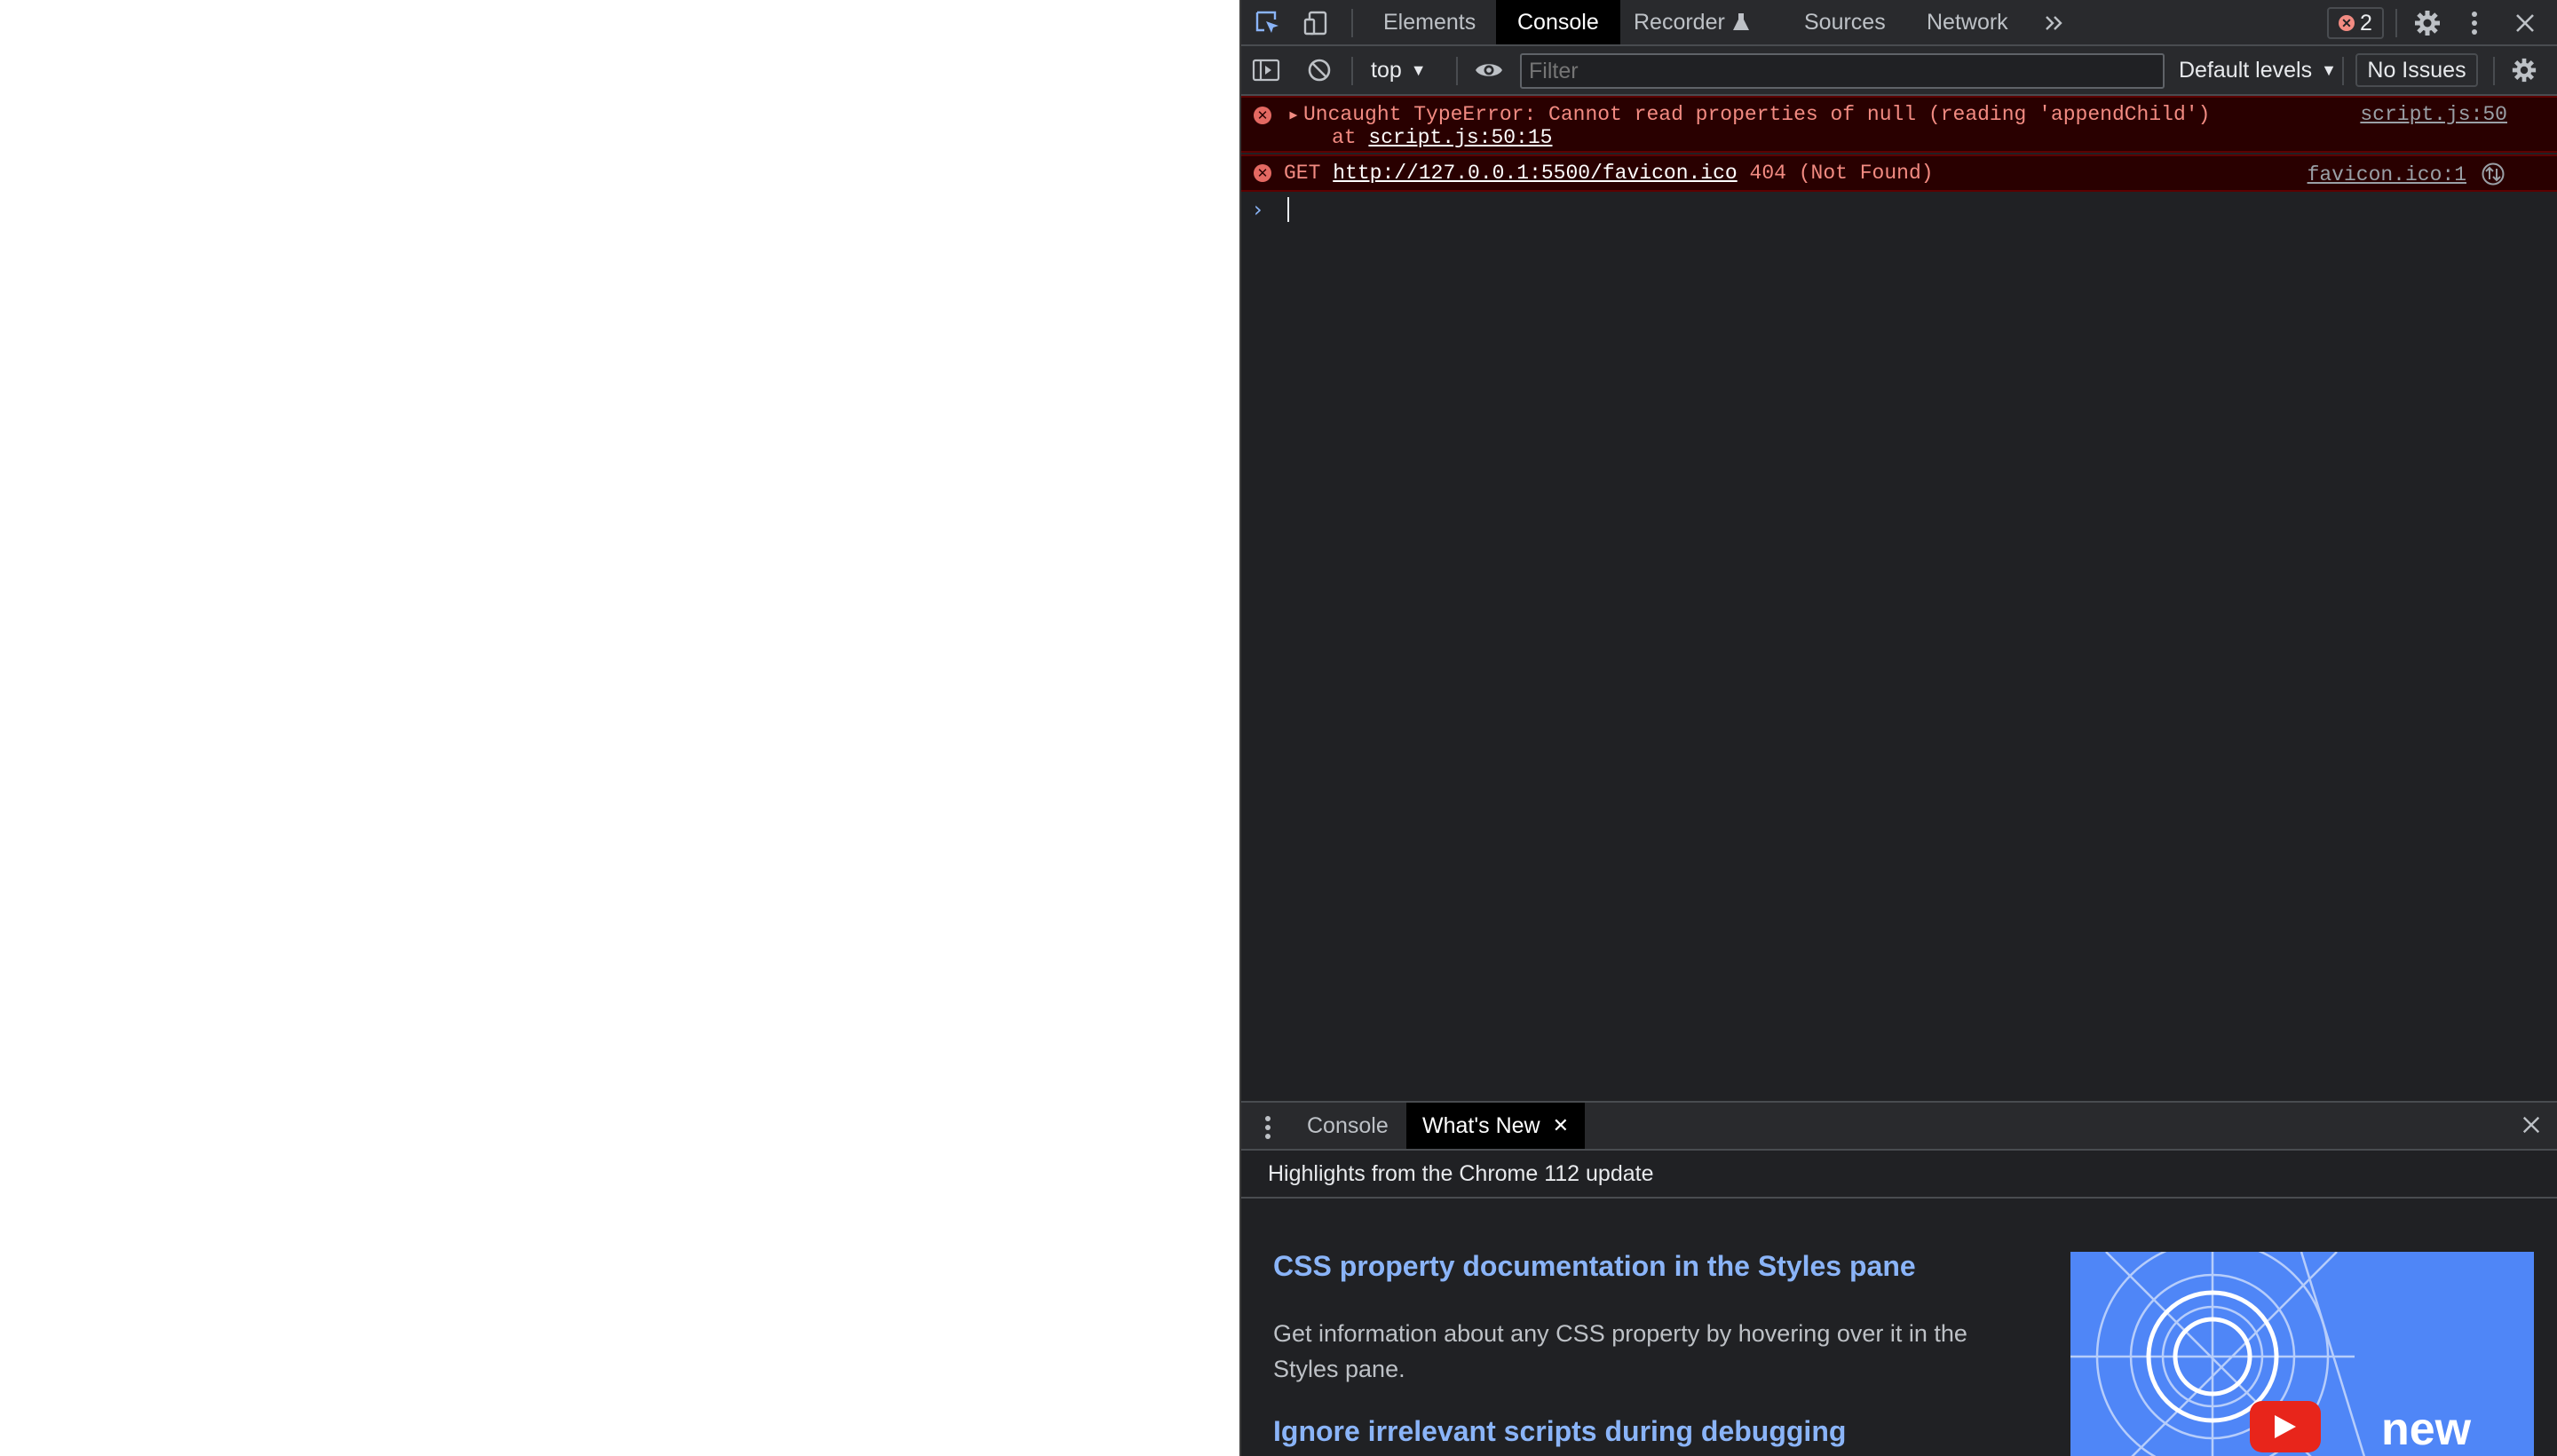 The image size is (2557, 1456). I want to click on console-input-caret, so click(1288, 209).